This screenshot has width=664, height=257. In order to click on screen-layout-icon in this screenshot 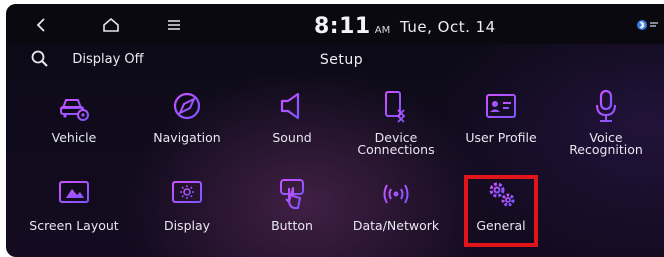, I will do `click(74, 194)`.